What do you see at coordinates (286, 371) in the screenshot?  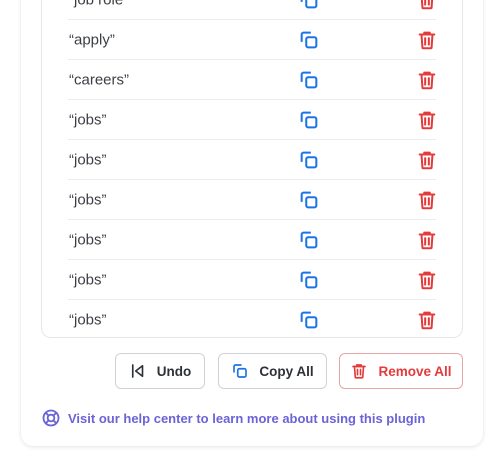 I see `copy-all-label: Copy All` at bounding box center [286, 371].